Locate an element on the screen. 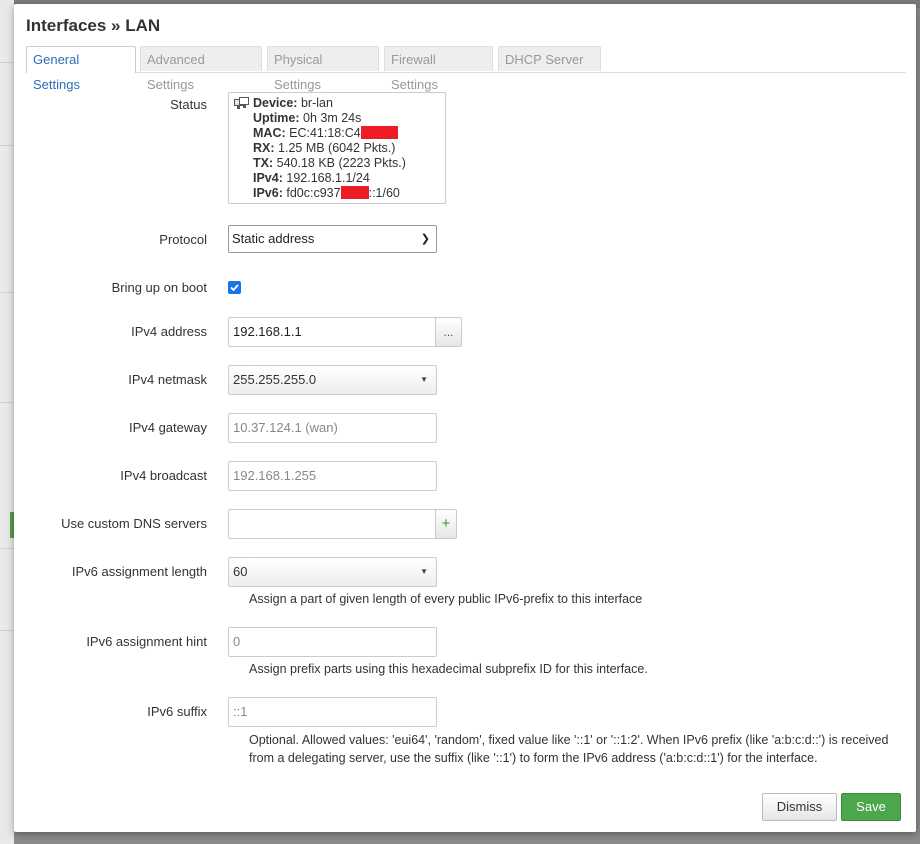 This screenshot has width=920, height=844. status-label: Status is located at coordinates (188, 104).